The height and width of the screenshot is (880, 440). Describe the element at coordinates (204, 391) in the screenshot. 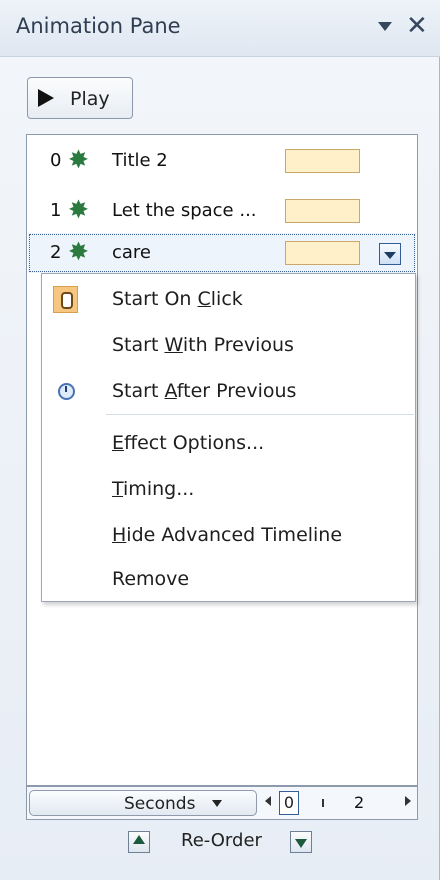

I see `menu-item-label: Start After Previous` at that location.